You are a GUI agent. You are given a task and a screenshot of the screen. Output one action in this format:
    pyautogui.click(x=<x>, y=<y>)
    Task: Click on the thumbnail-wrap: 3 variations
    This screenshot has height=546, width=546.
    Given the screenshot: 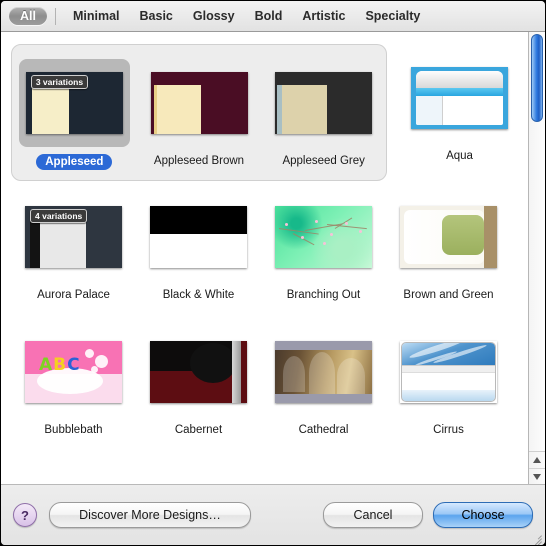 What is the action you would take?
    pyautogui.click(x=74, y=103)
    